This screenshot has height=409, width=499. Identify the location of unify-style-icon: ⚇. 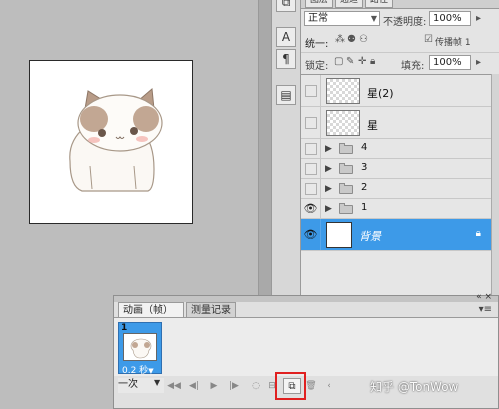
(363, 39).